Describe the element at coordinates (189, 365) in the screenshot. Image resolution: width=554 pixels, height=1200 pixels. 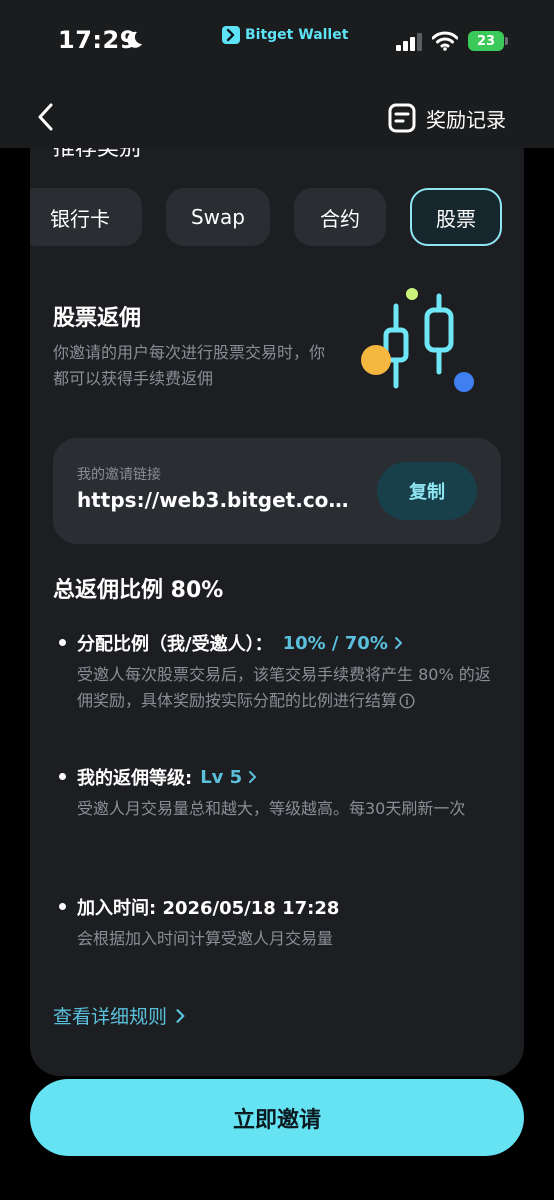
I see `feature-description: 你邀请的用户每次进行股票交易时，你都可以获得手续费返佣` at that location.